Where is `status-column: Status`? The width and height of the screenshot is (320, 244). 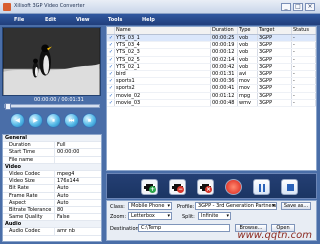
status-column: Status is located at coordinates (304, 30).